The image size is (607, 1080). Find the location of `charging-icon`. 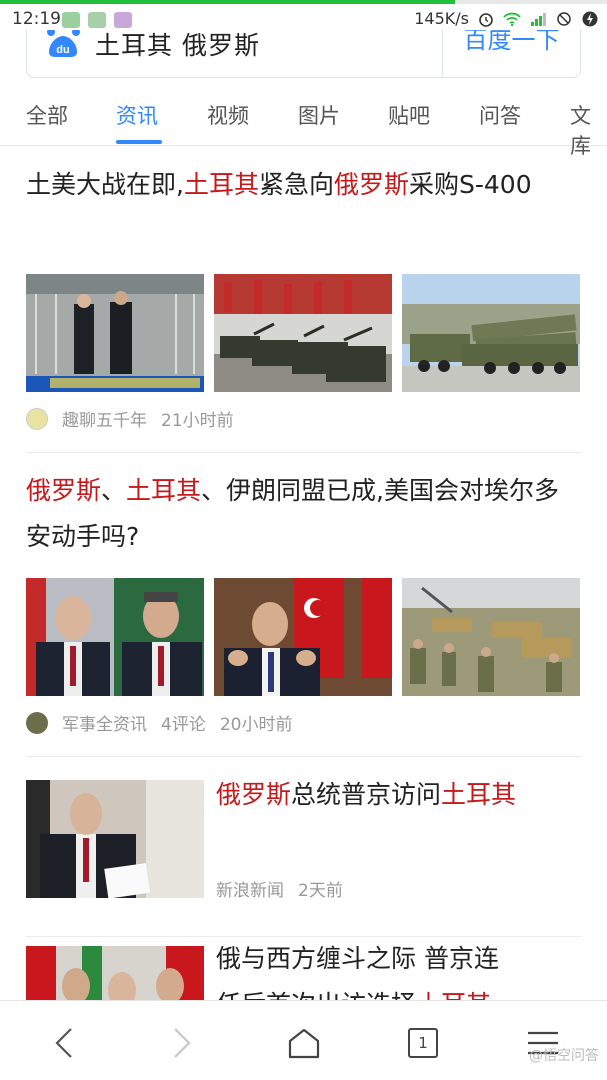

charging-icon is located at coordinates (590, 18).